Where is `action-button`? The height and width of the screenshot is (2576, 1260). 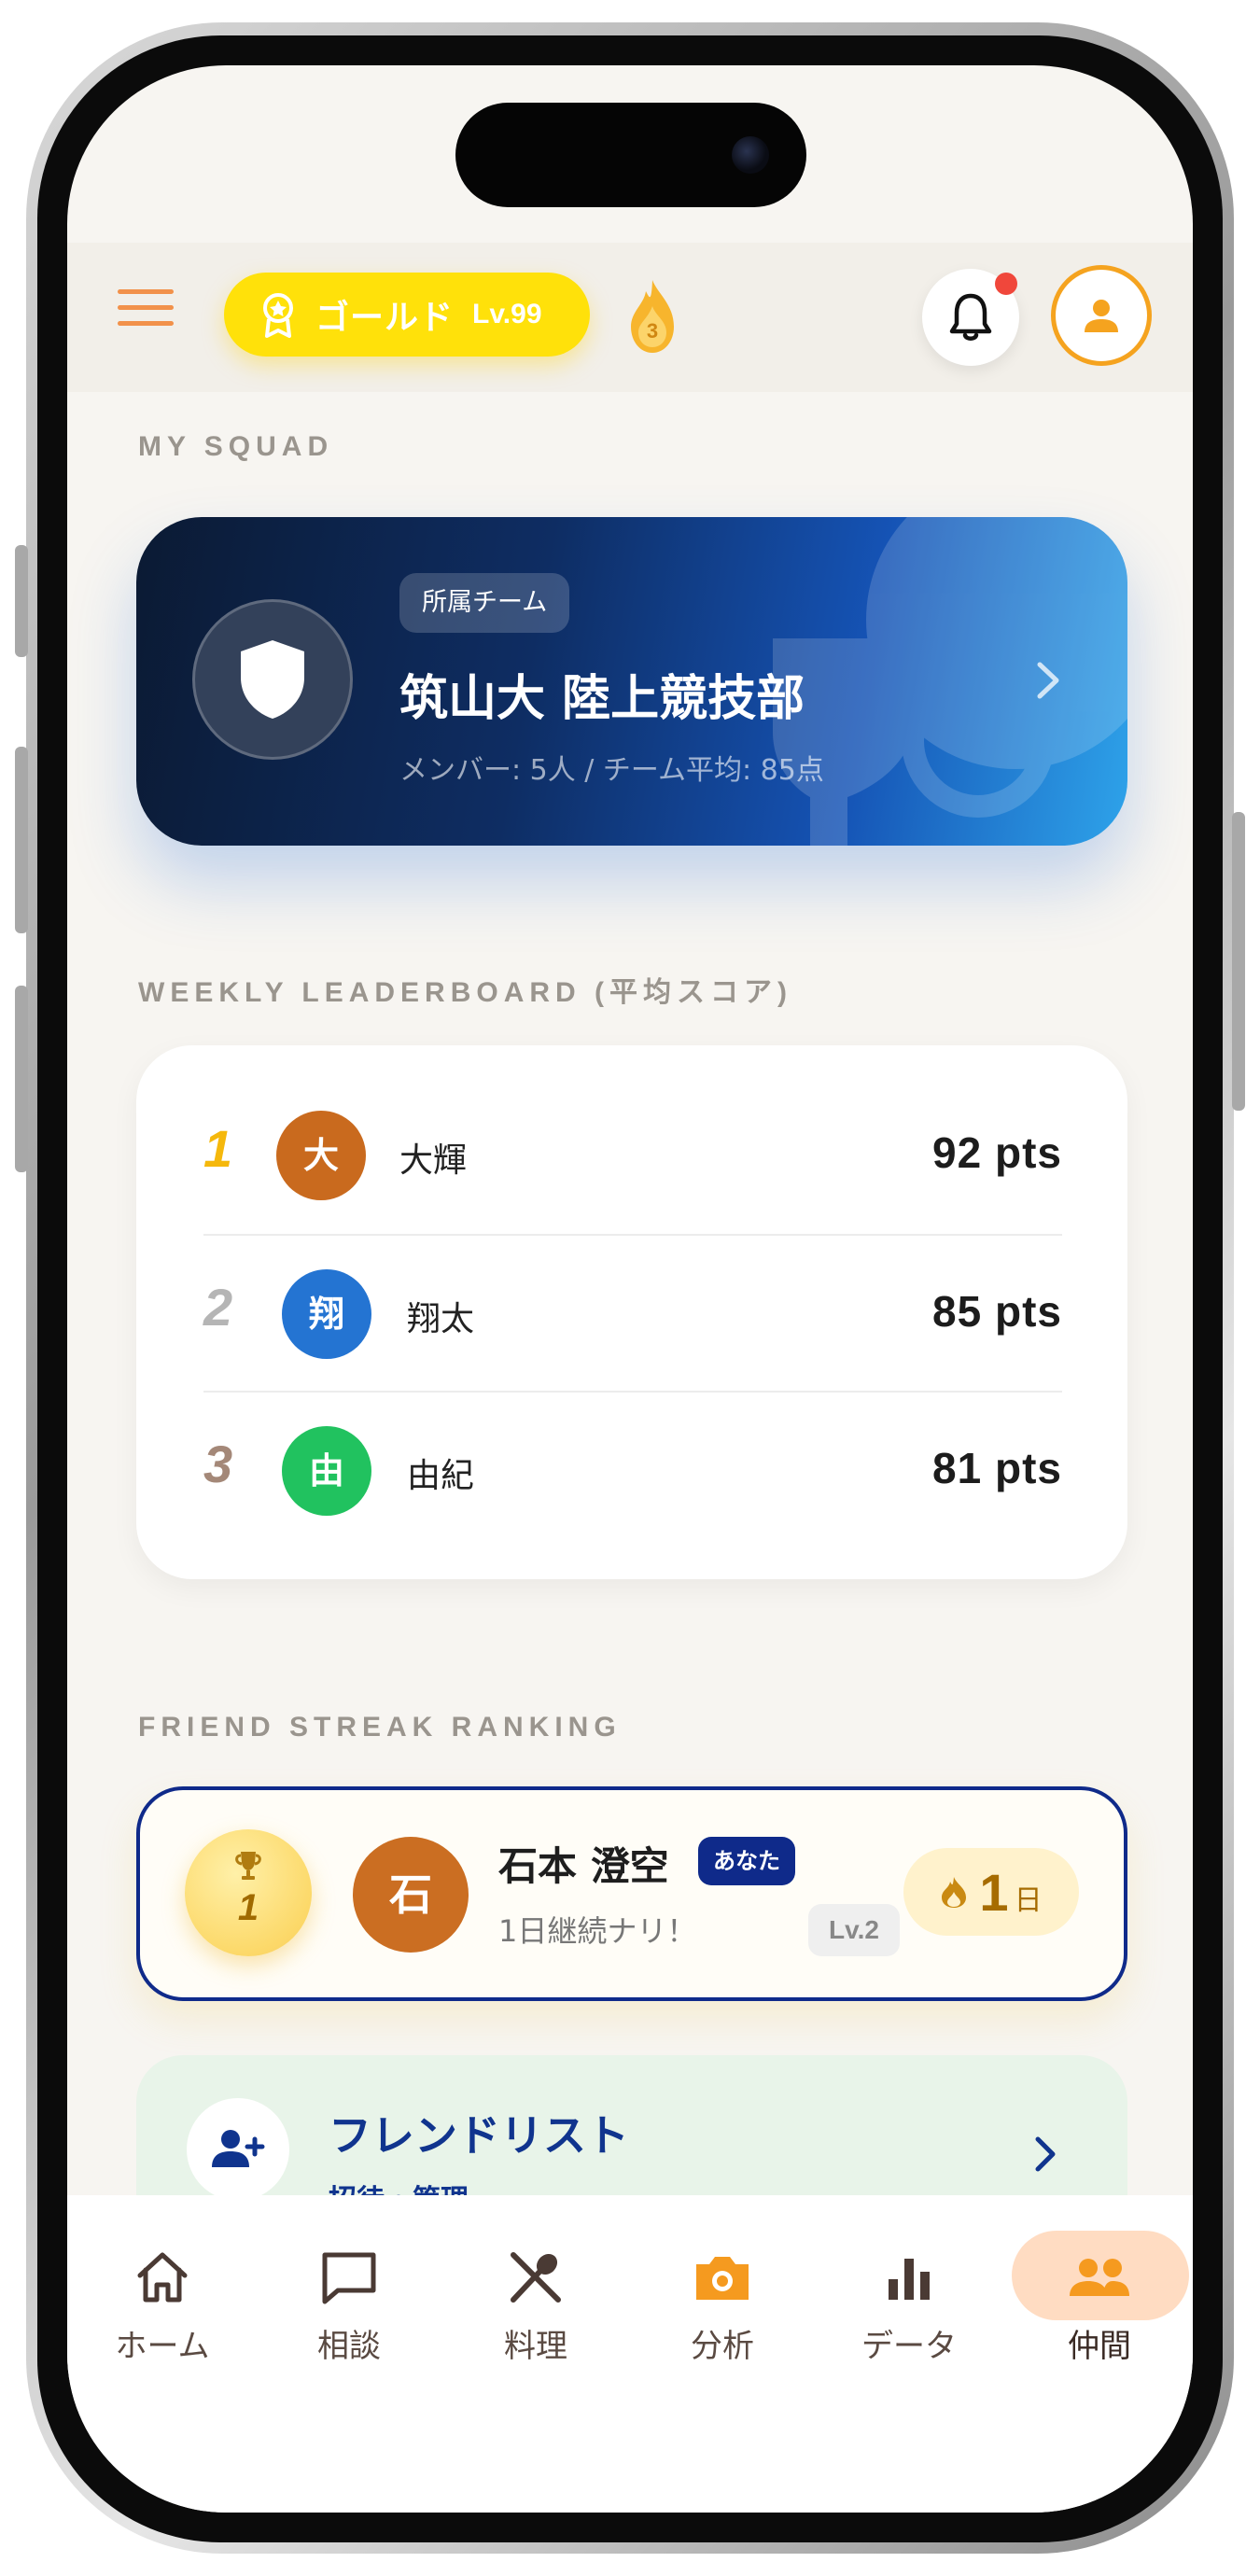 action-button is located at coordinates (21, 601).